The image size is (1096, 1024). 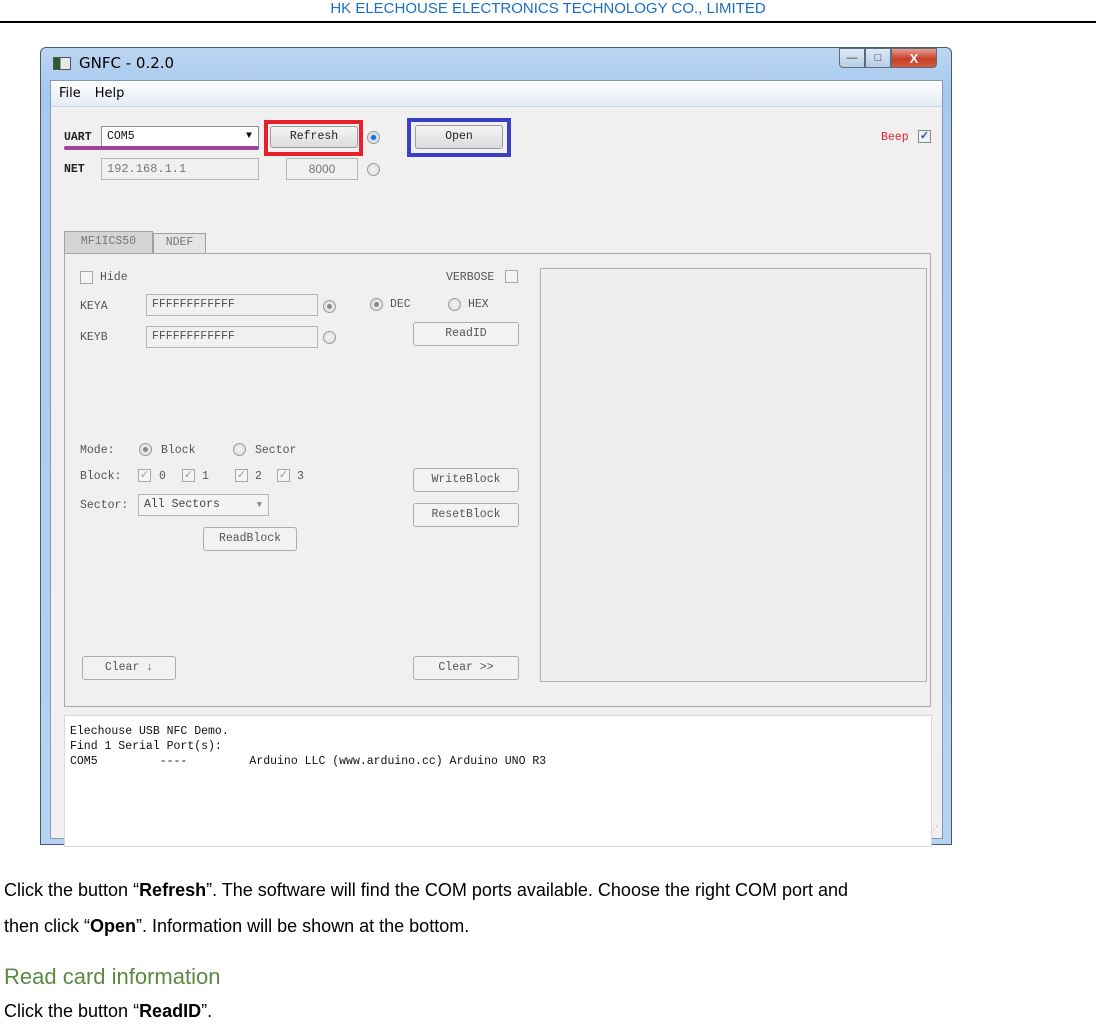 What do you see at coordinates (241, 475) in the screenshot?
I see `block-2-checkbox: ✓` at bounding box center [241, 475].